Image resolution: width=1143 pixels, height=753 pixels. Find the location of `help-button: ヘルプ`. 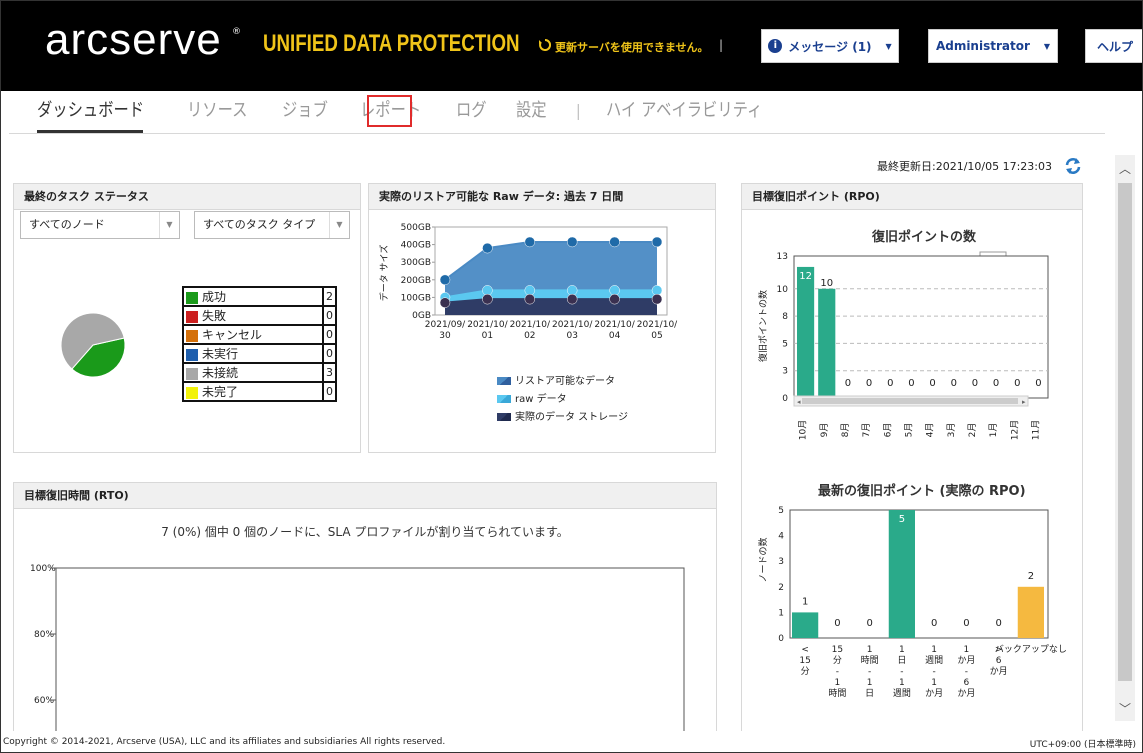

help-button: ヘルプ is located at coordinates (1113, 46).